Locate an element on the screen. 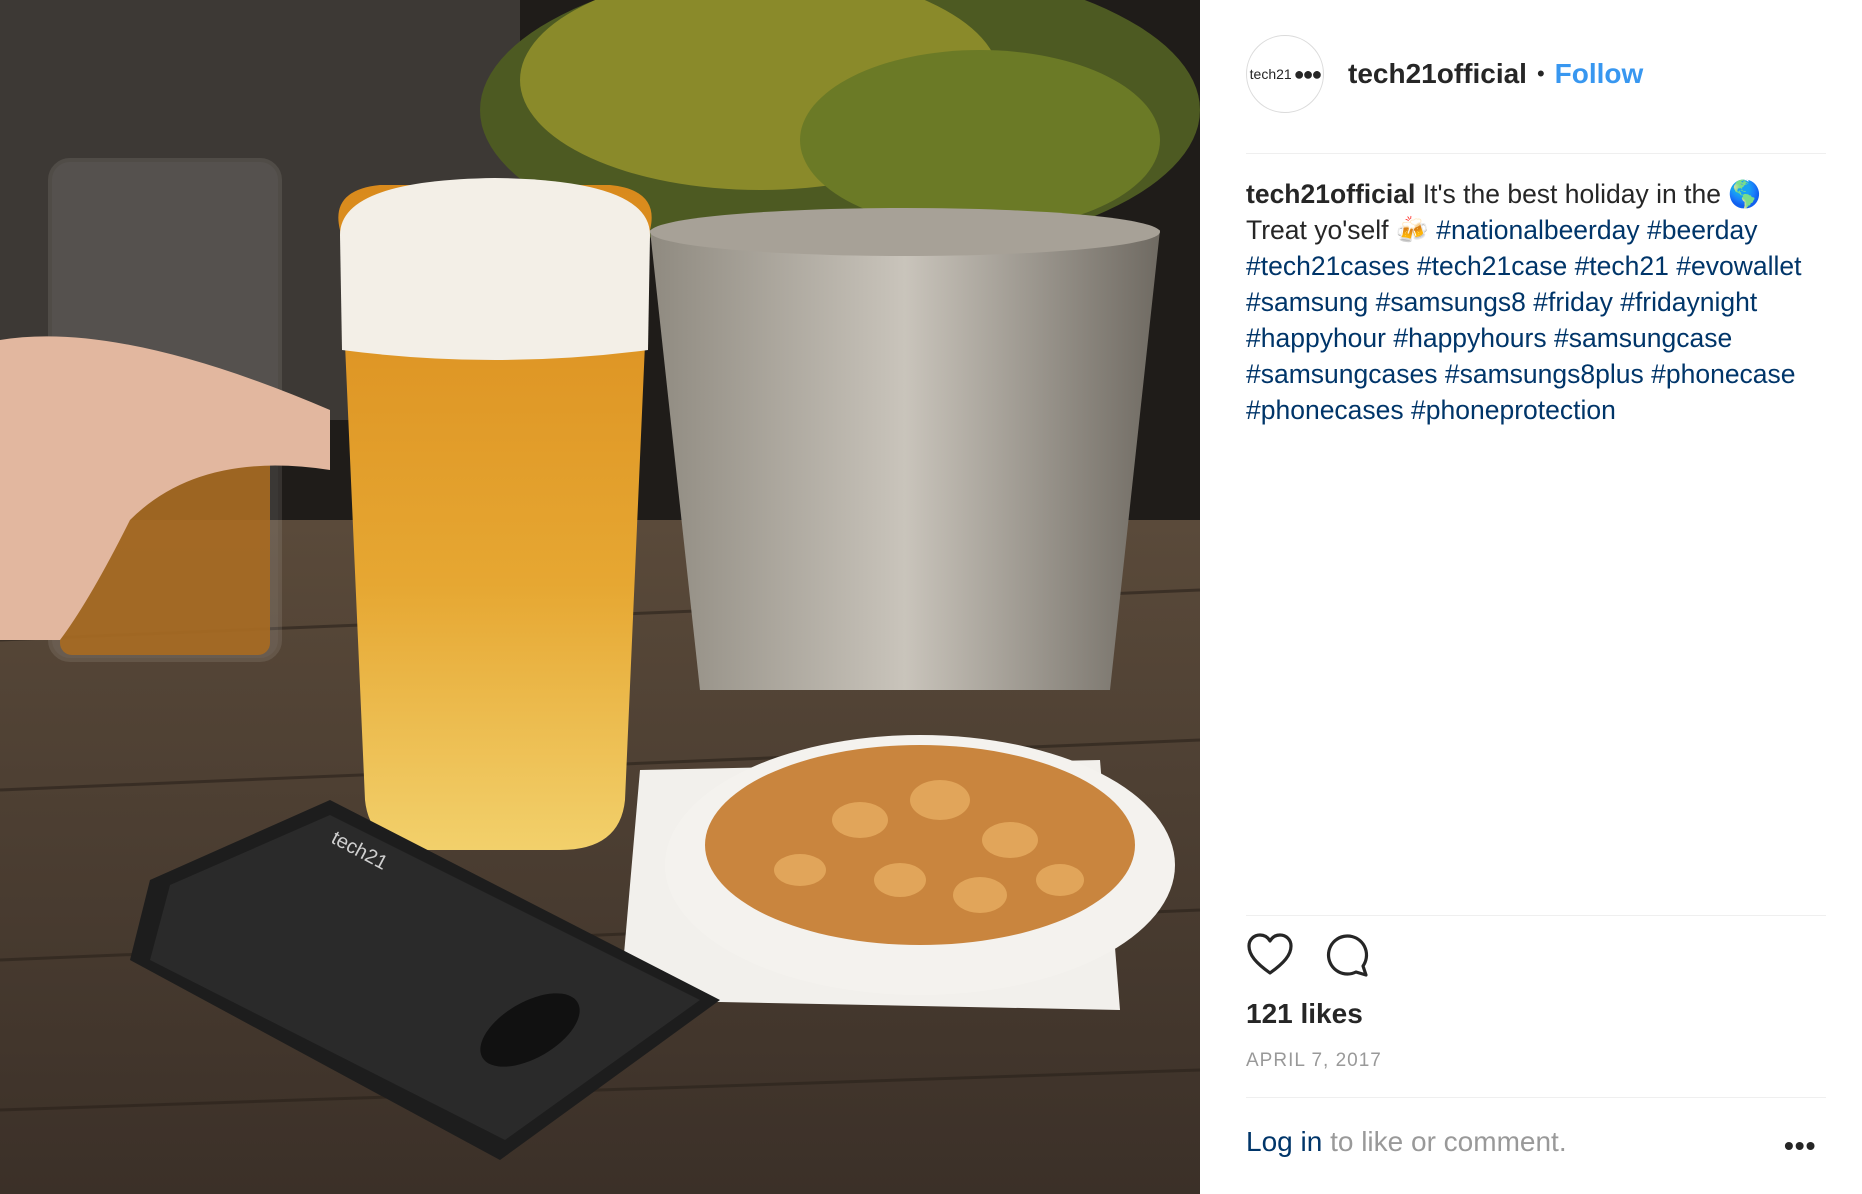 This screenshot has height=1194, width=1862. more-options-icon: ••• is located at coordinates (1800, 1146).